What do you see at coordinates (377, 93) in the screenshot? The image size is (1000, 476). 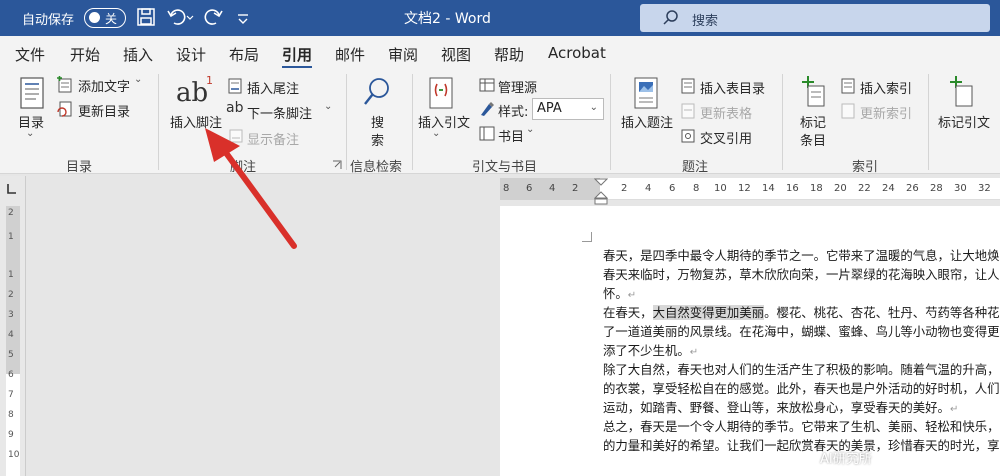 I see `research-search-icon` at bounding box center [377, 93].